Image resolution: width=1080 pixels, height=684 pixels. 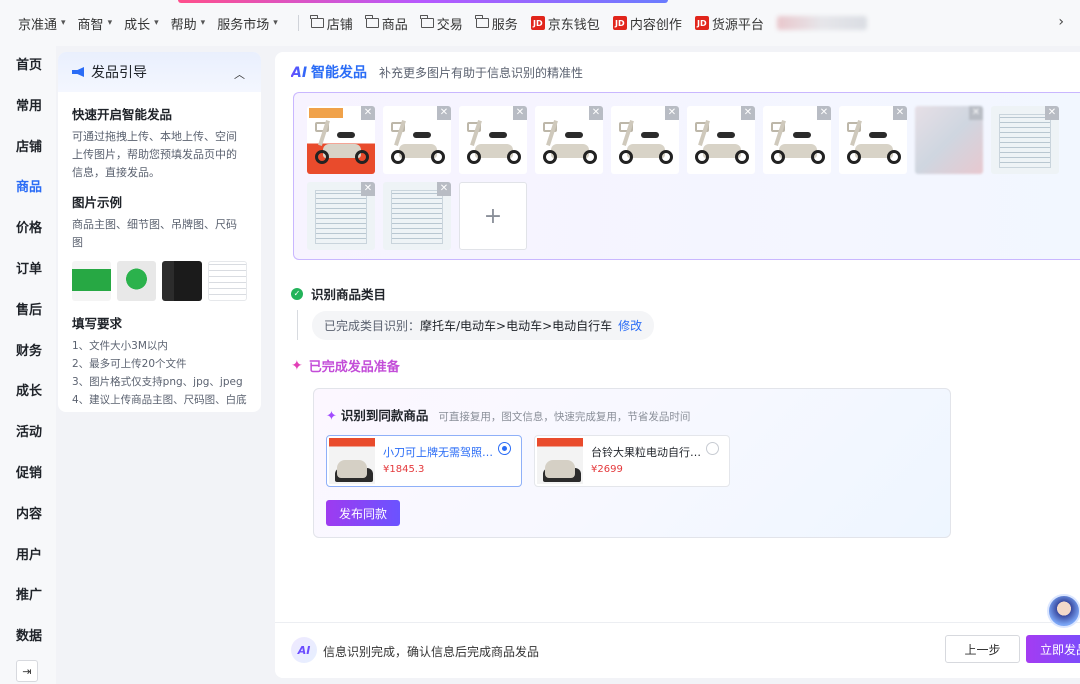 I want to click on link-jd-wallet: JD 京东钱包, so click(x=565, y=23).